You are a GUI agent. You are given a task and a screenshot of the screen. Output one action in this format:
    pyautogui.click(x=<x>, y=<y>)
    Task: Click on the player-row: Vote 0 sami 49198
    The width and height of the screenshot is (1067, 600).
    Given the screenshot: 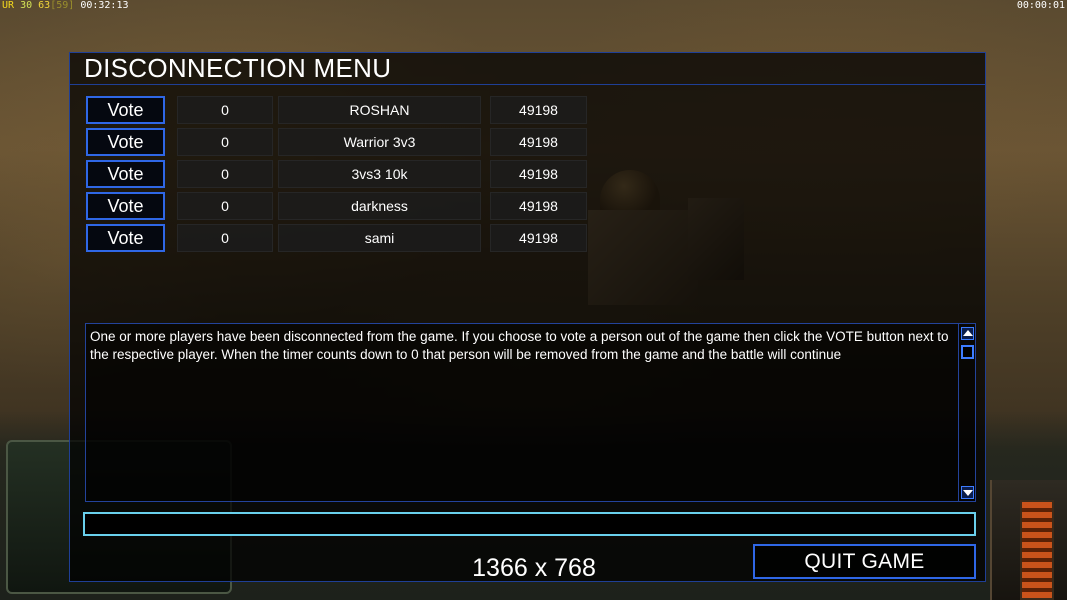 What is the action you would take?
    pyautogui.click(x=337, y=238)
    